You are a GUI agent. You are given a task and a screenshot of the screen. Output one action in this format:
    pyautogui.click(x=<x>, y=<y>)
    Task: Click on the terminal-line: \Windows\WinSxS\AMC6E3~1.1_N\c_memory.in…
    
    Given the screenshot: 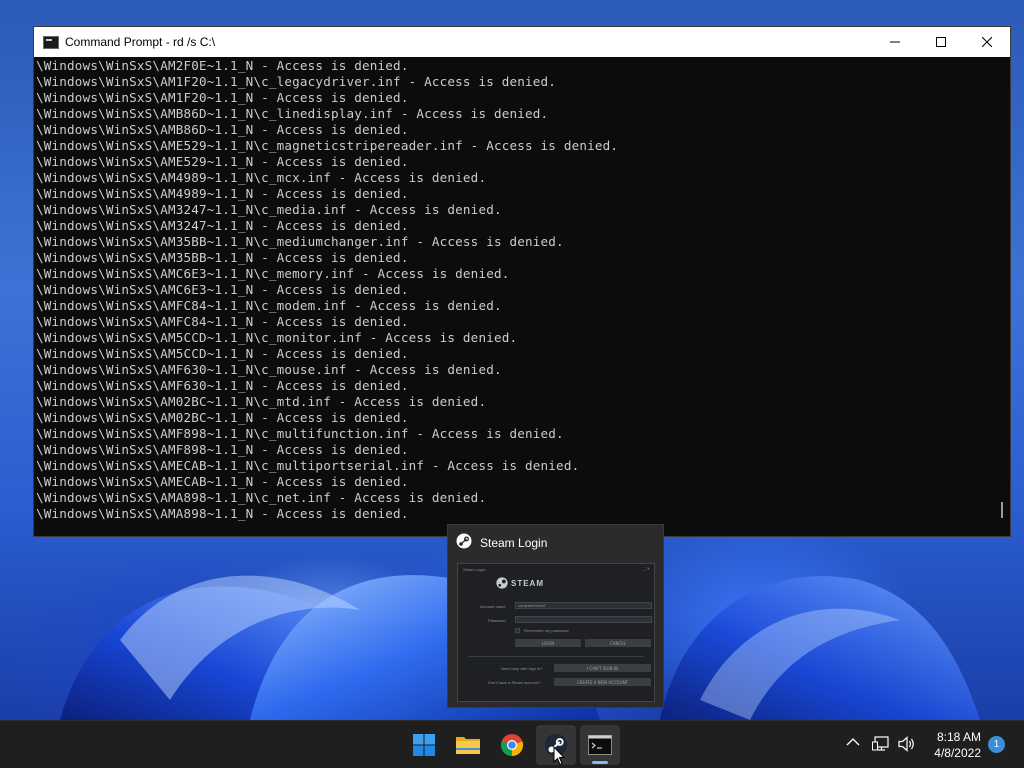 What is the action you would take?
    pyautogui.click(x=273, y=273)
    